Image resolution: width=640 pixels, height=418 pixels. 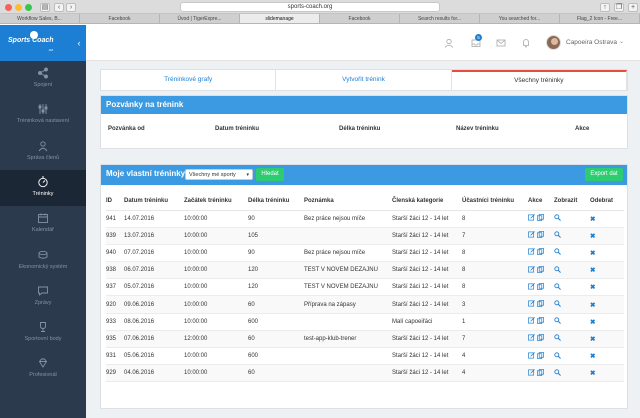 I want to click on new-tab-icon: +, so click(x=633, y=7).